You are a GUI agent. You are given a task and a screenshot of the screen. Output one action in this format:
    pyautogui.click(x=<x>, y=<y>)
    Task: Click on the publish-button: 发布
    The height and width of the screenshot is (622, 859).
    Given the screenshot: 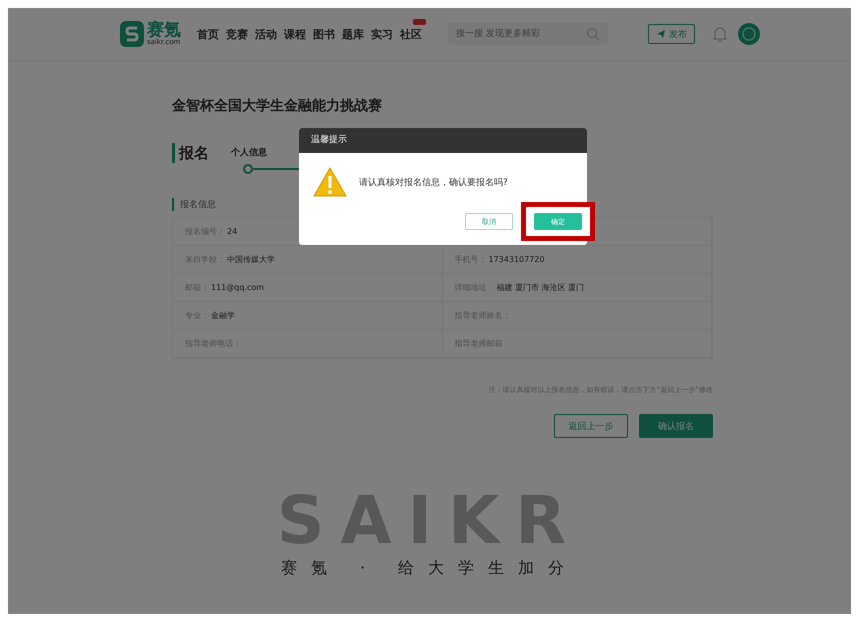 What is the action you would take?
    pyautogui.click(x=671, y=34)
    